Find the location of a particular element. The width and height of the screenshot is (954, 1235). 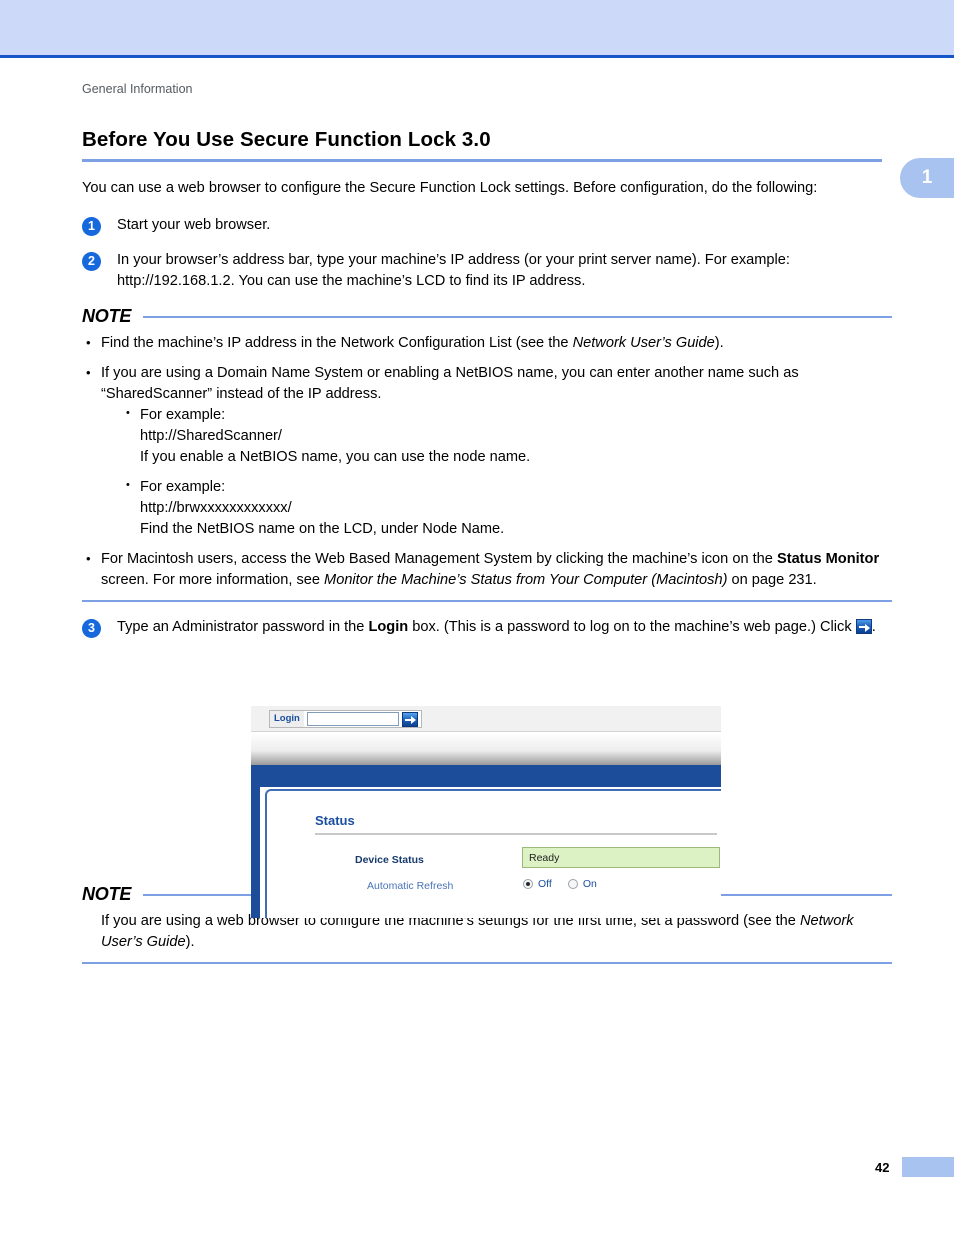

note-top-bottom-rule is located at coordinates (487, 601).